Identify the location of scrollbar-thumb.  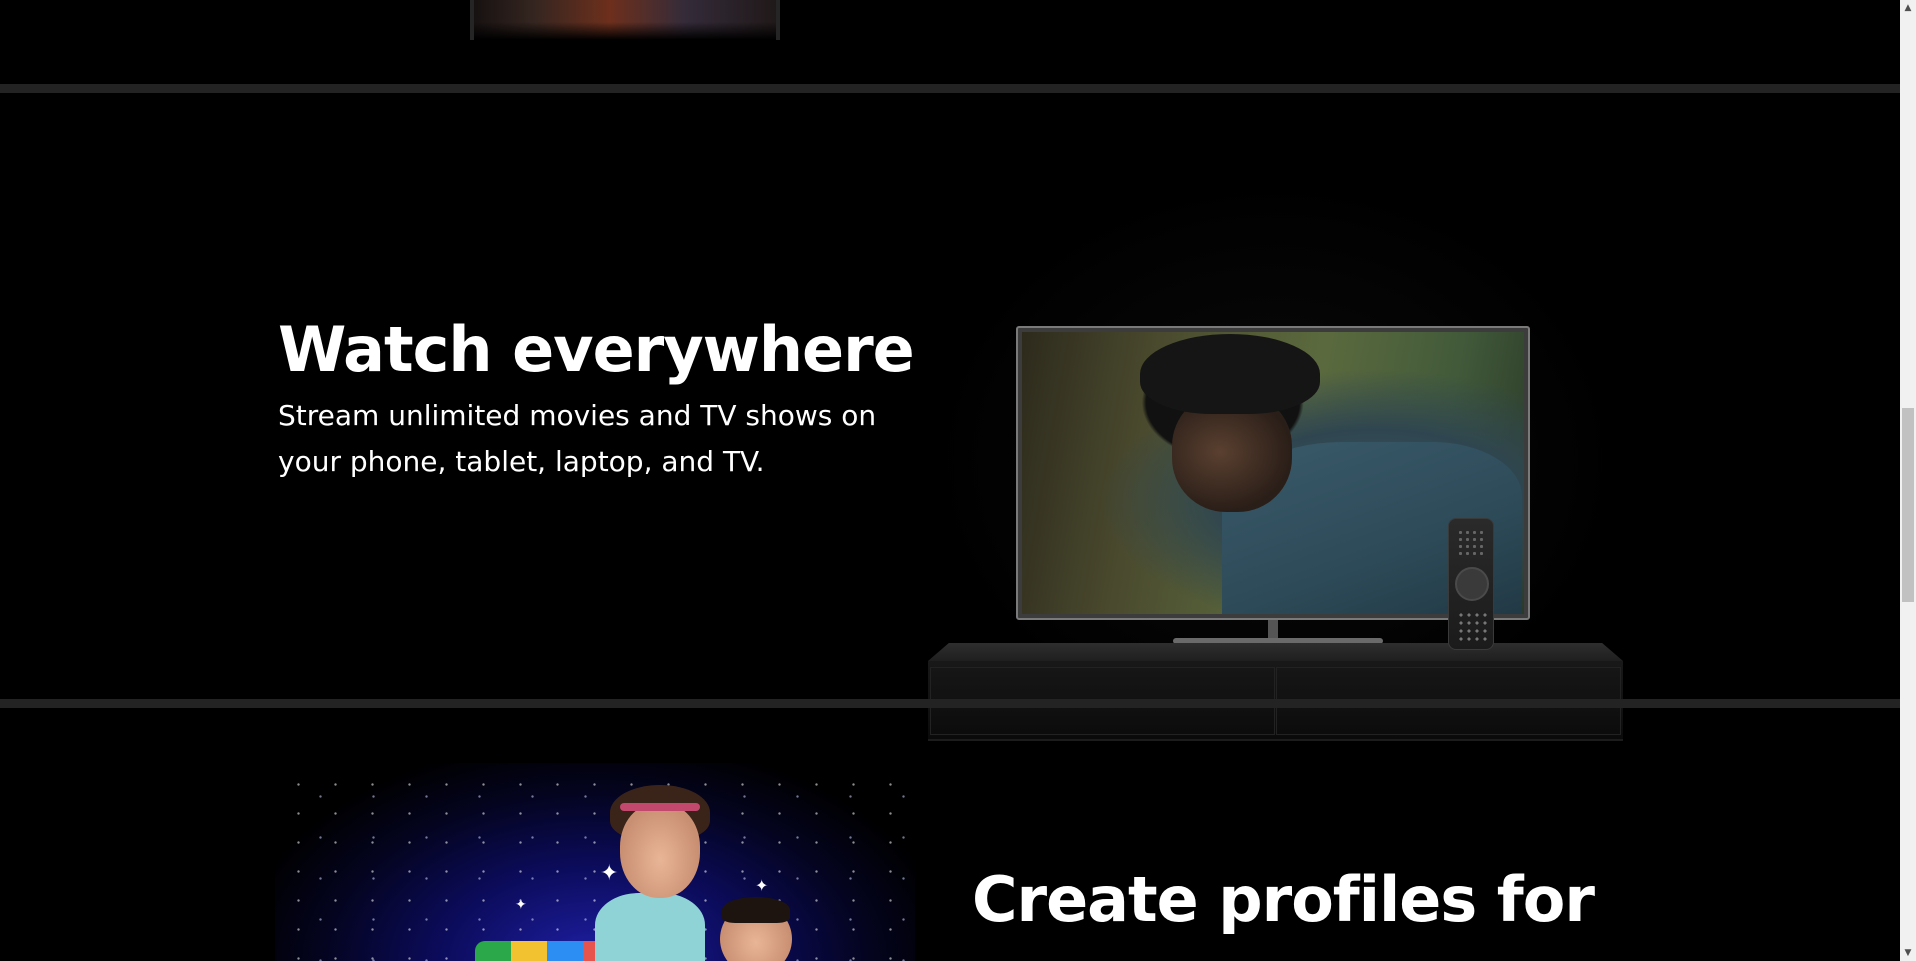
(1908, 505).